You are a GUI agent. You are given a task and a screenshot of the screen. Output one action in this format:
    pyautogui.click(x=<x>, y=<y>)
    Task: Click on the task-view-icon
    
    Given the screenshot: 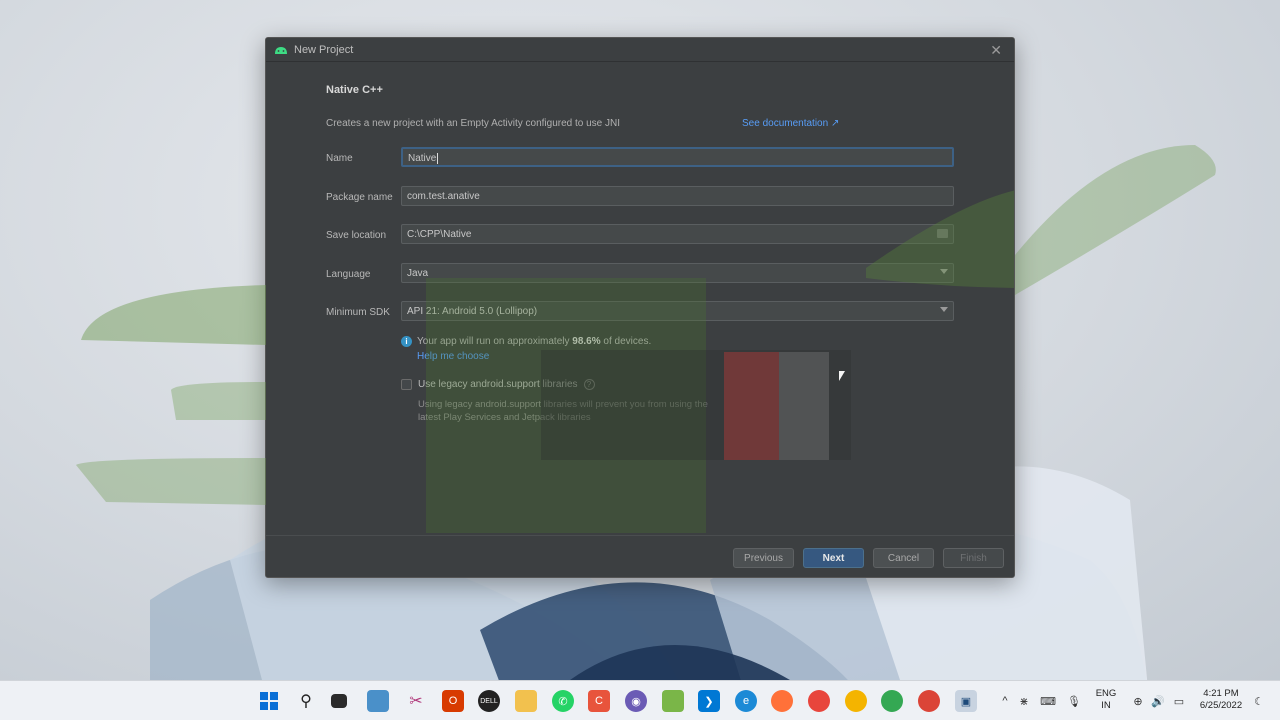 What is the action you would take?
    pyautogui.click(x=339, y=701)
    